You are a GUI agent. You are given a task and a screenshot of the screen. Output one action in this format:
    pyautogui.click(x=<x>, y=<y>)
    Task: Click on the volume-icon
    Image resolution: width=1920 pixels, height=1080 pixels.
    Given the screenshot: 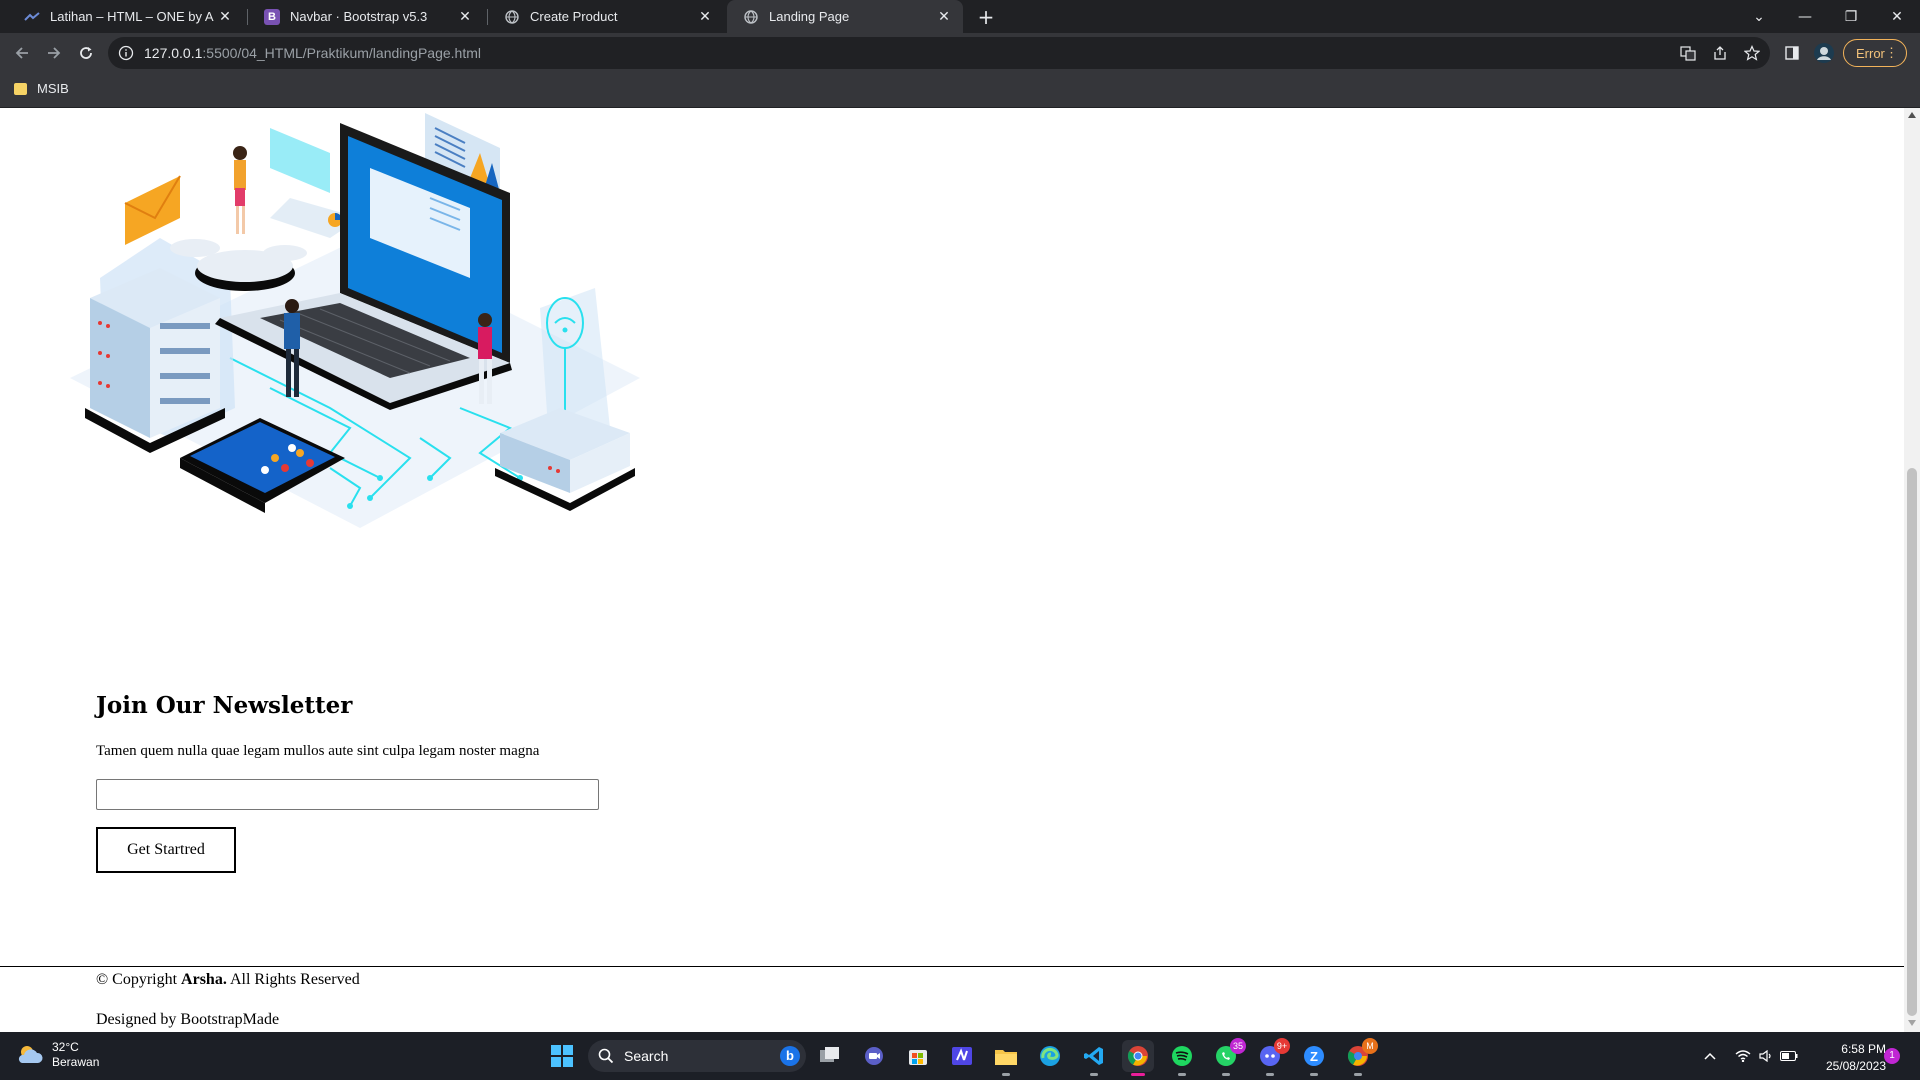 What is the action you would take?
    pyautogui.click(x=1766, y=1056)
    